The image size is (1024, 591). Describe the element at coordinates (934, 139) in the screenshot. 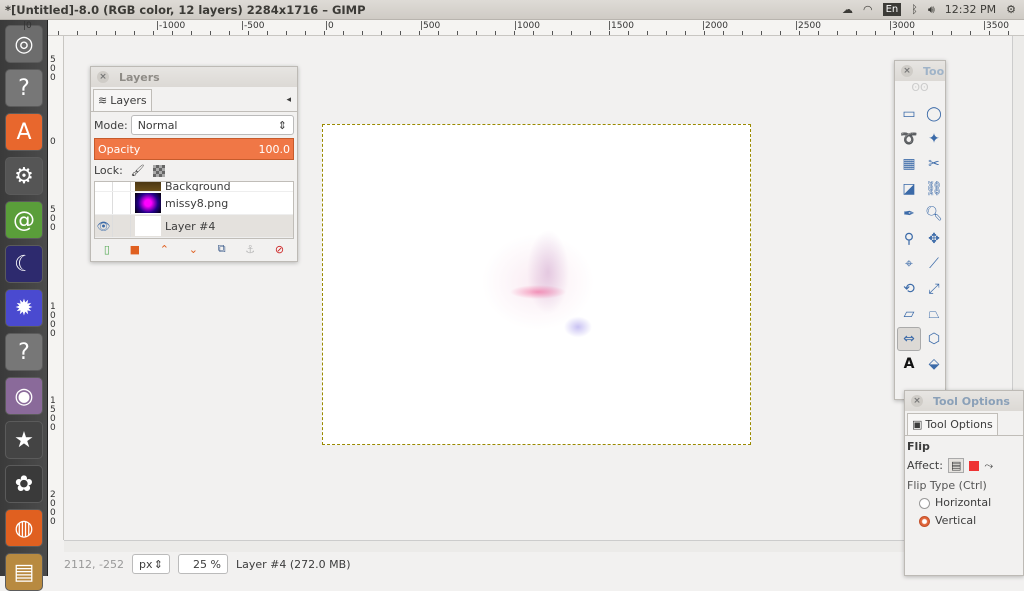

I see `tool-fuzzy-select: ✦` at that location.